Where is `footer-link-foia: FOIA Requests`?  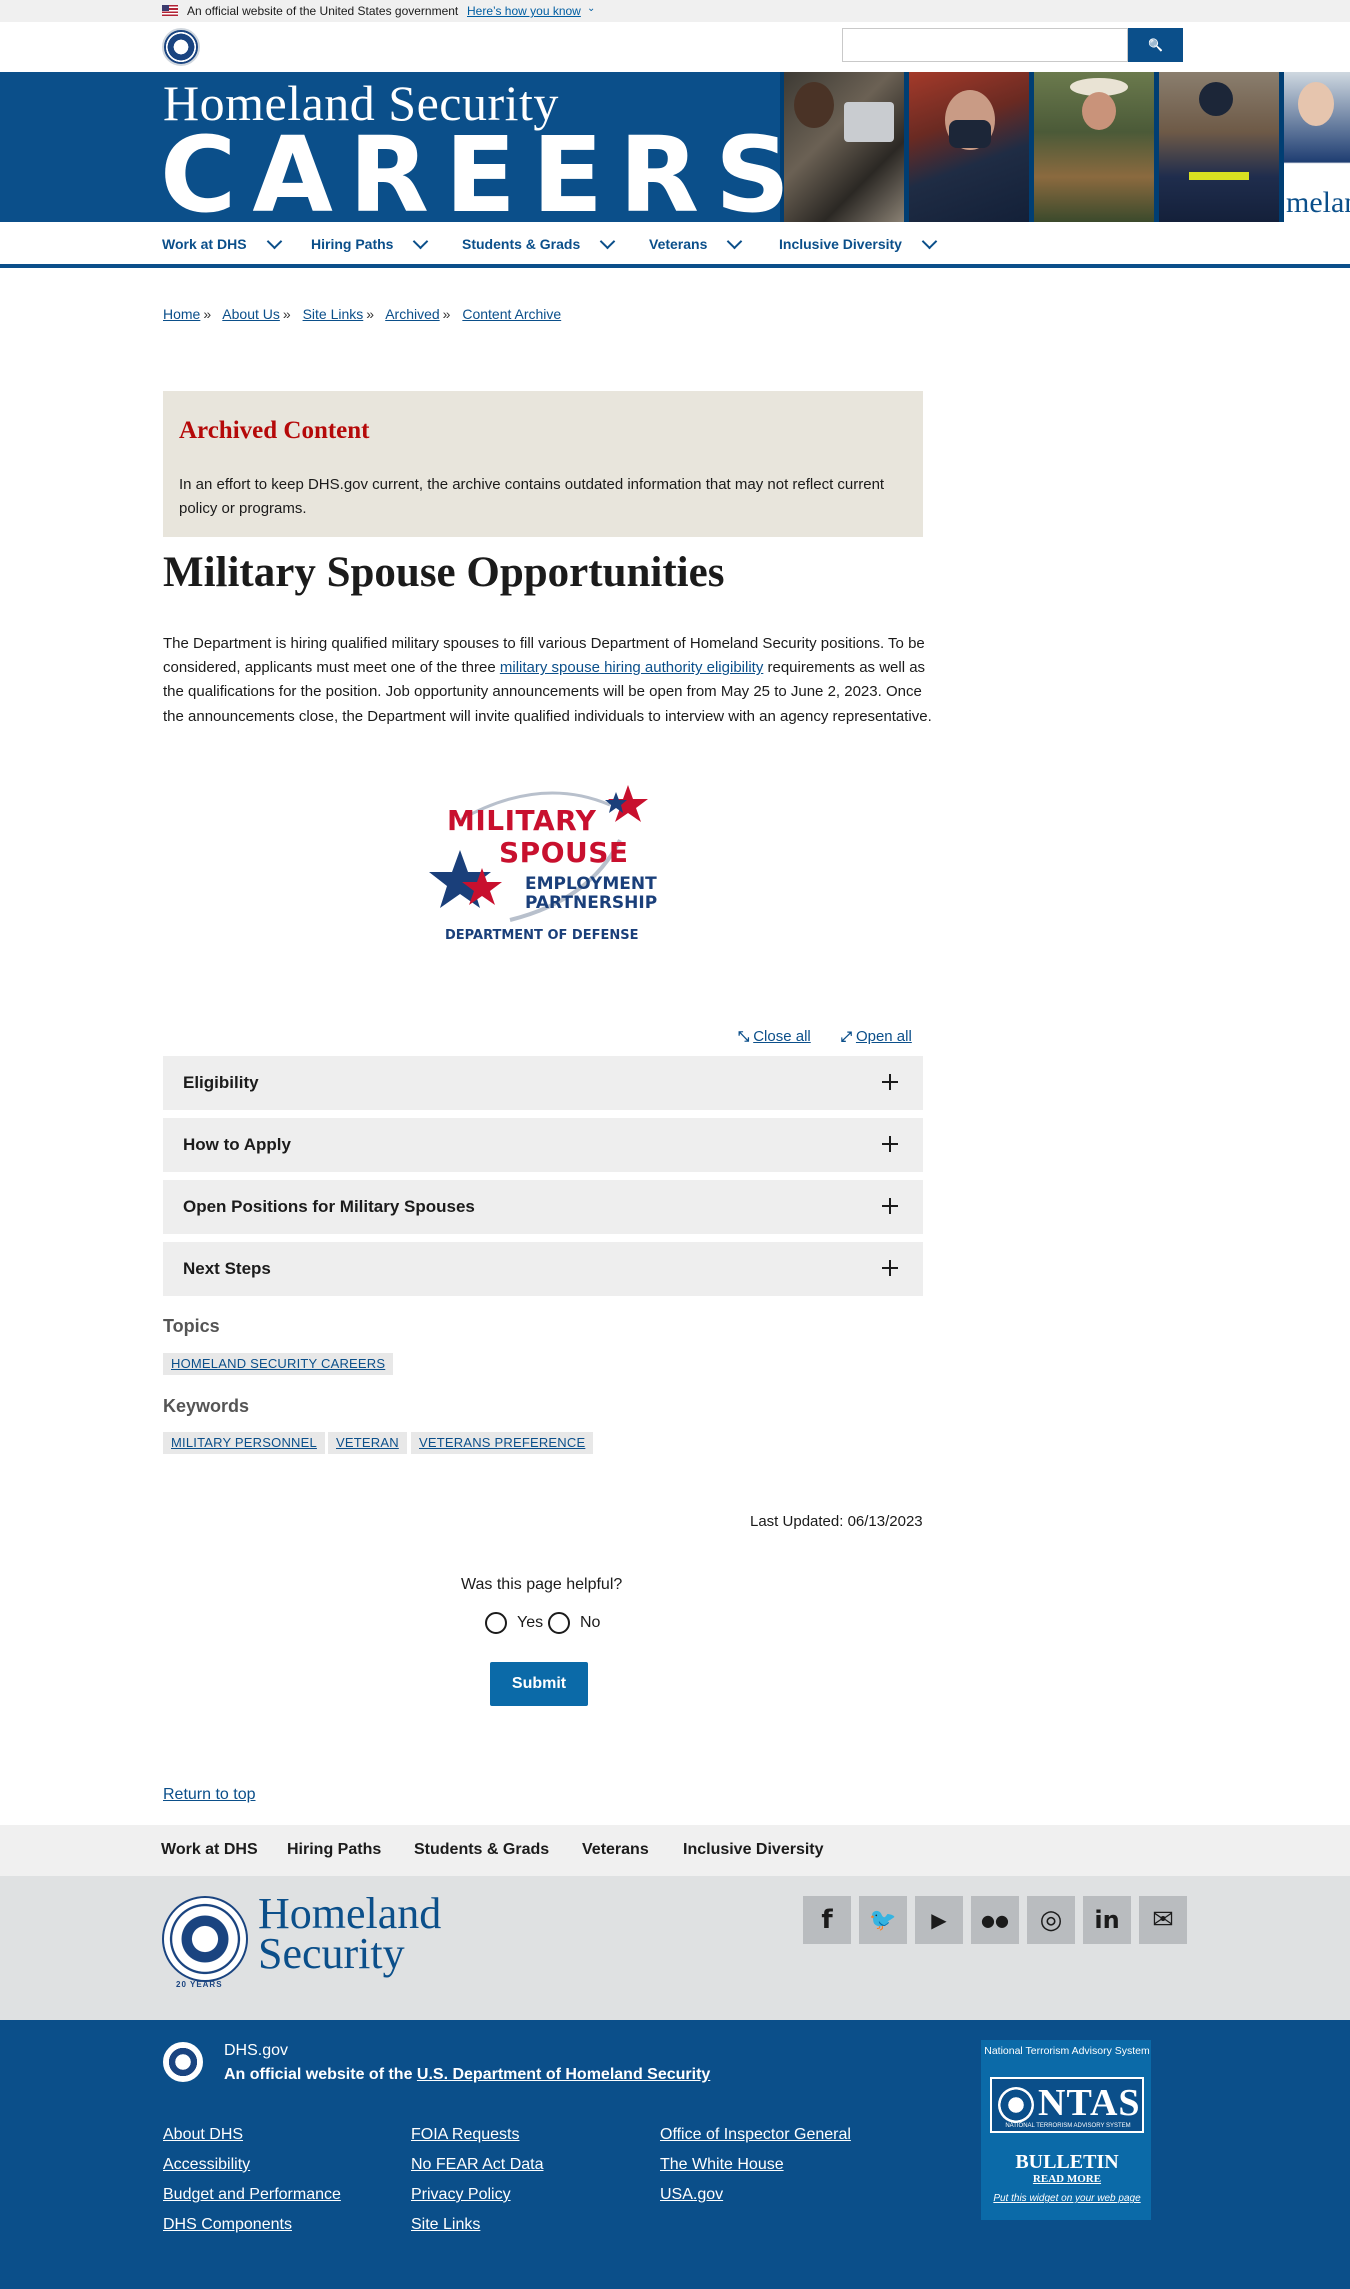 footer-link-foia: FOIA Requests is located at coordinates (465, 2135).